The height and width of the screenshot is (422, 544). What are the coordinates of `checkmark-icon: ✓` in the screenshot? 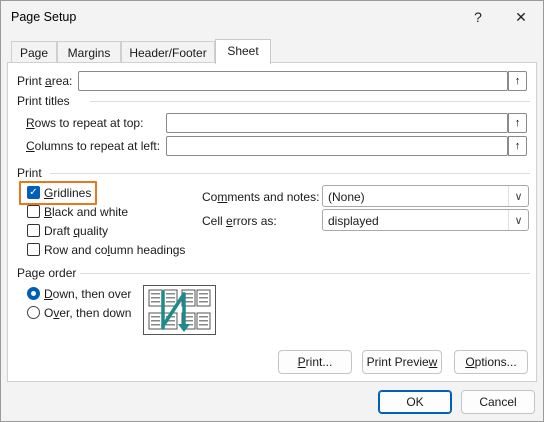 It's located at (33, 192).